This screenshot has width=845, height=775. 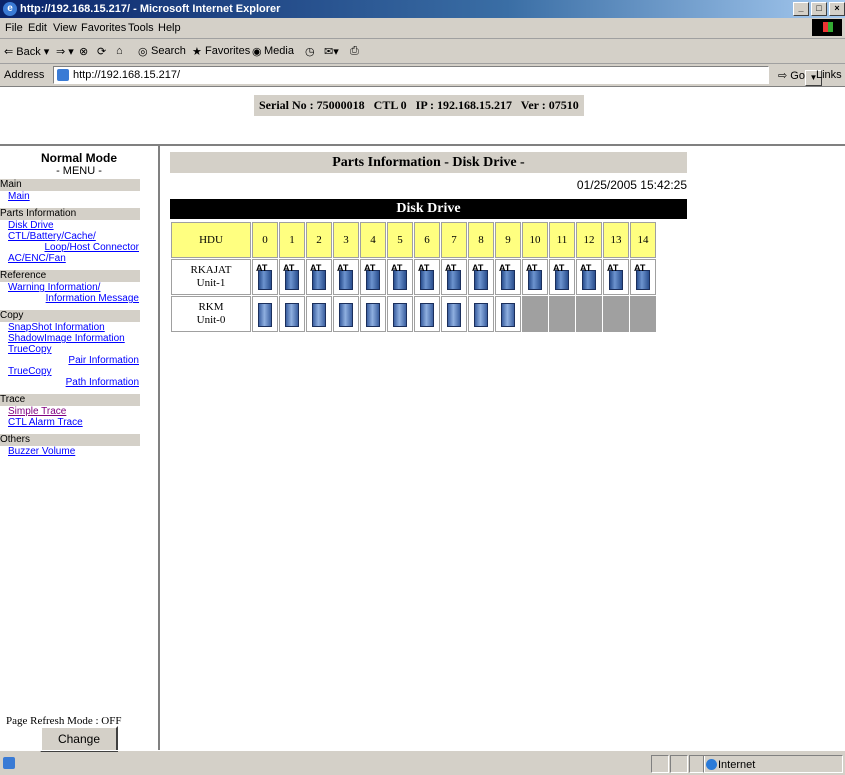 I want to click on go-button: ⇨ Go, so click(x=791, y=75).